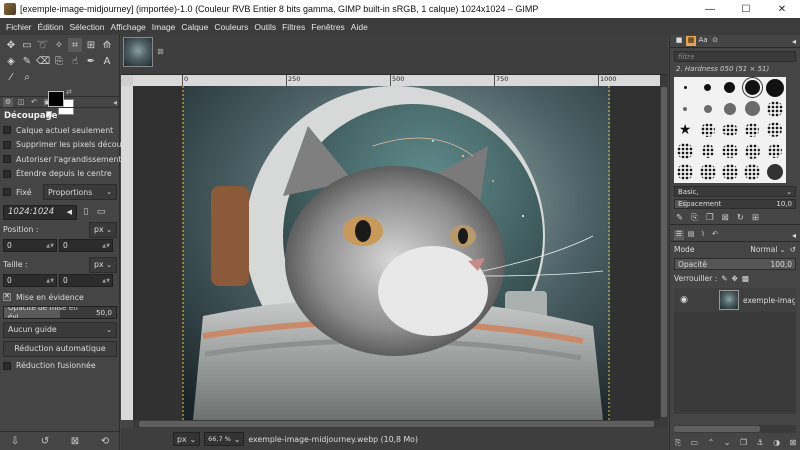 The height and width of the screenshot is (450, 800). What do you see at coordinates (21, 102) in the screenshot?
I see `device-status-tab-icon: ◫` at bounding box center [21, 102].